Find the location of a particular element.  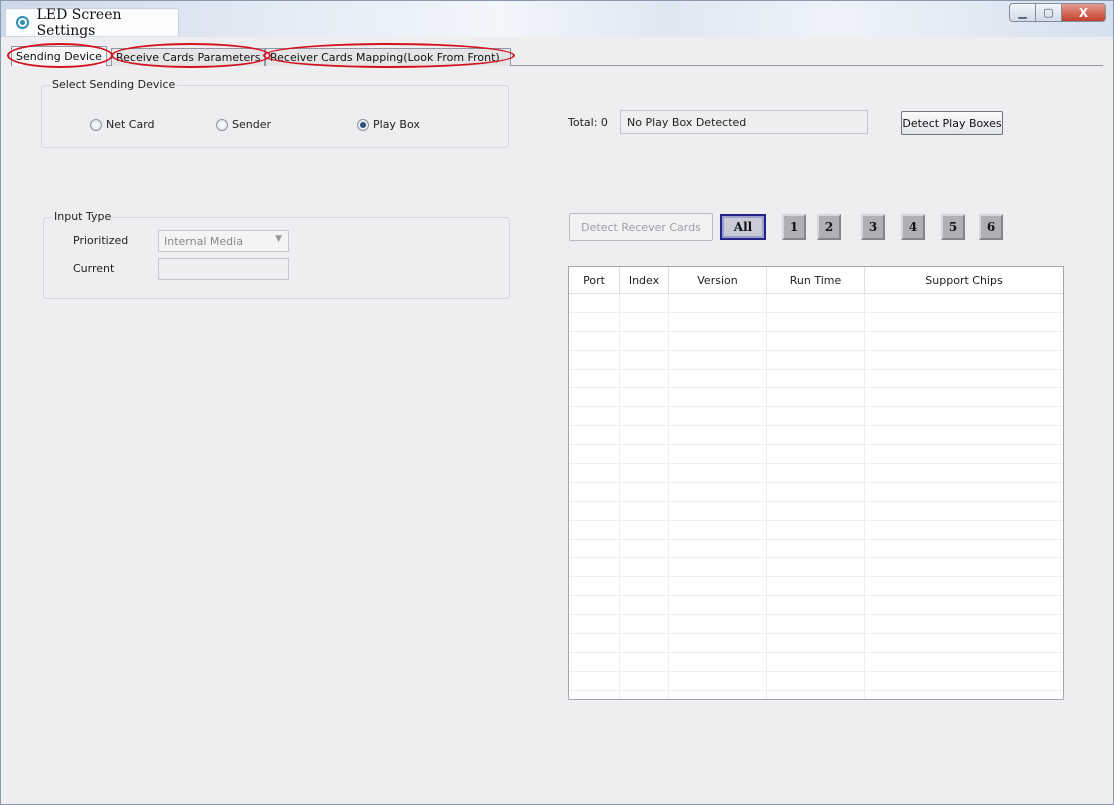

radio-sender-indicator is located at coordinates (222, 124).